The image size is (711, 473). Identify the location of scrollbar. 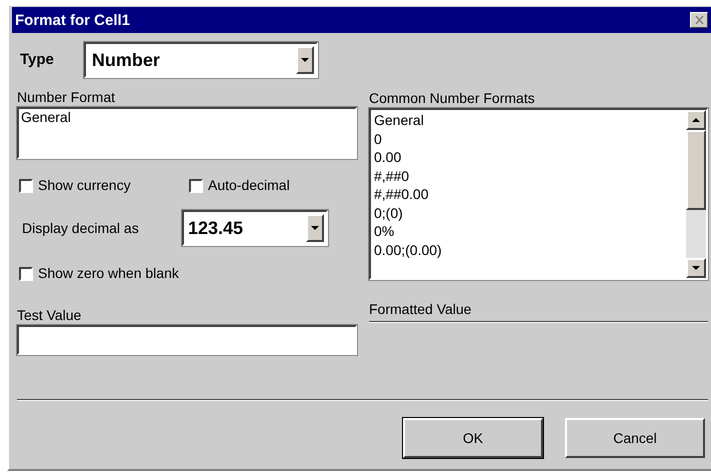
(696, 194).